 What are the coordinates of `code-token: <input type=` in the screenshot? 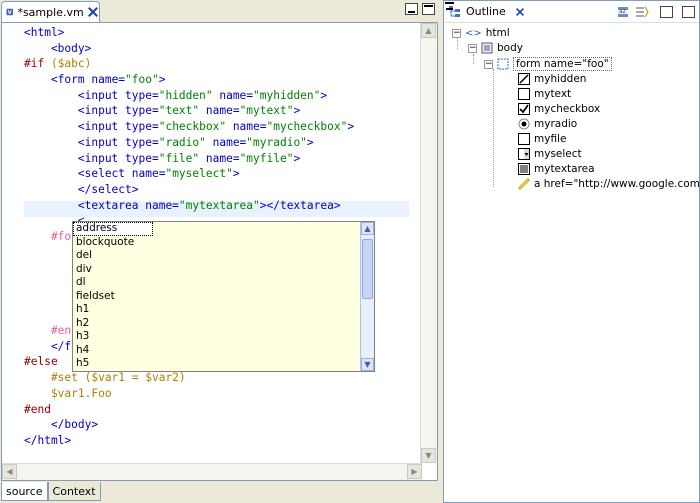 It's located at (91, 127).